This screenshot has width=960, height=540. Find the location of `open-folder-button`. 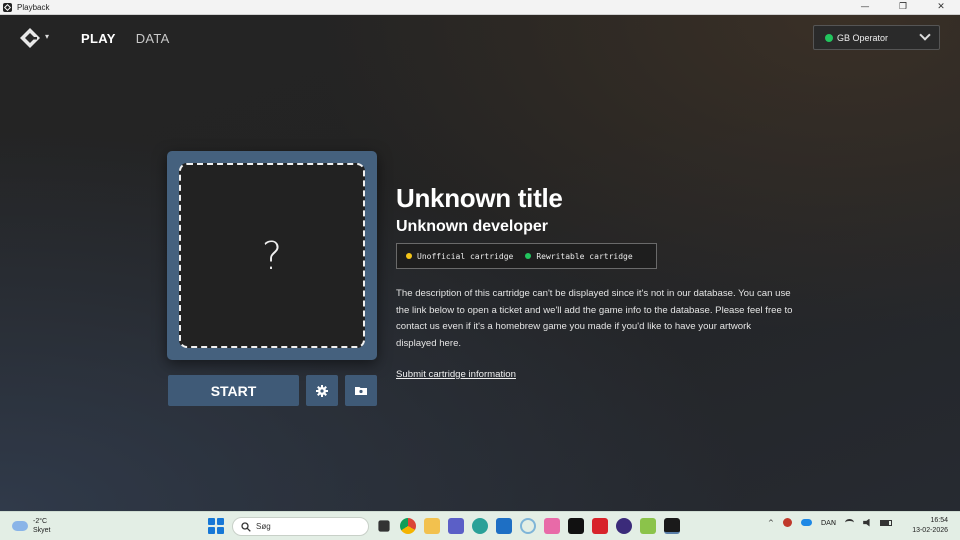

open-folder-button is located at coordinates (361, 390).